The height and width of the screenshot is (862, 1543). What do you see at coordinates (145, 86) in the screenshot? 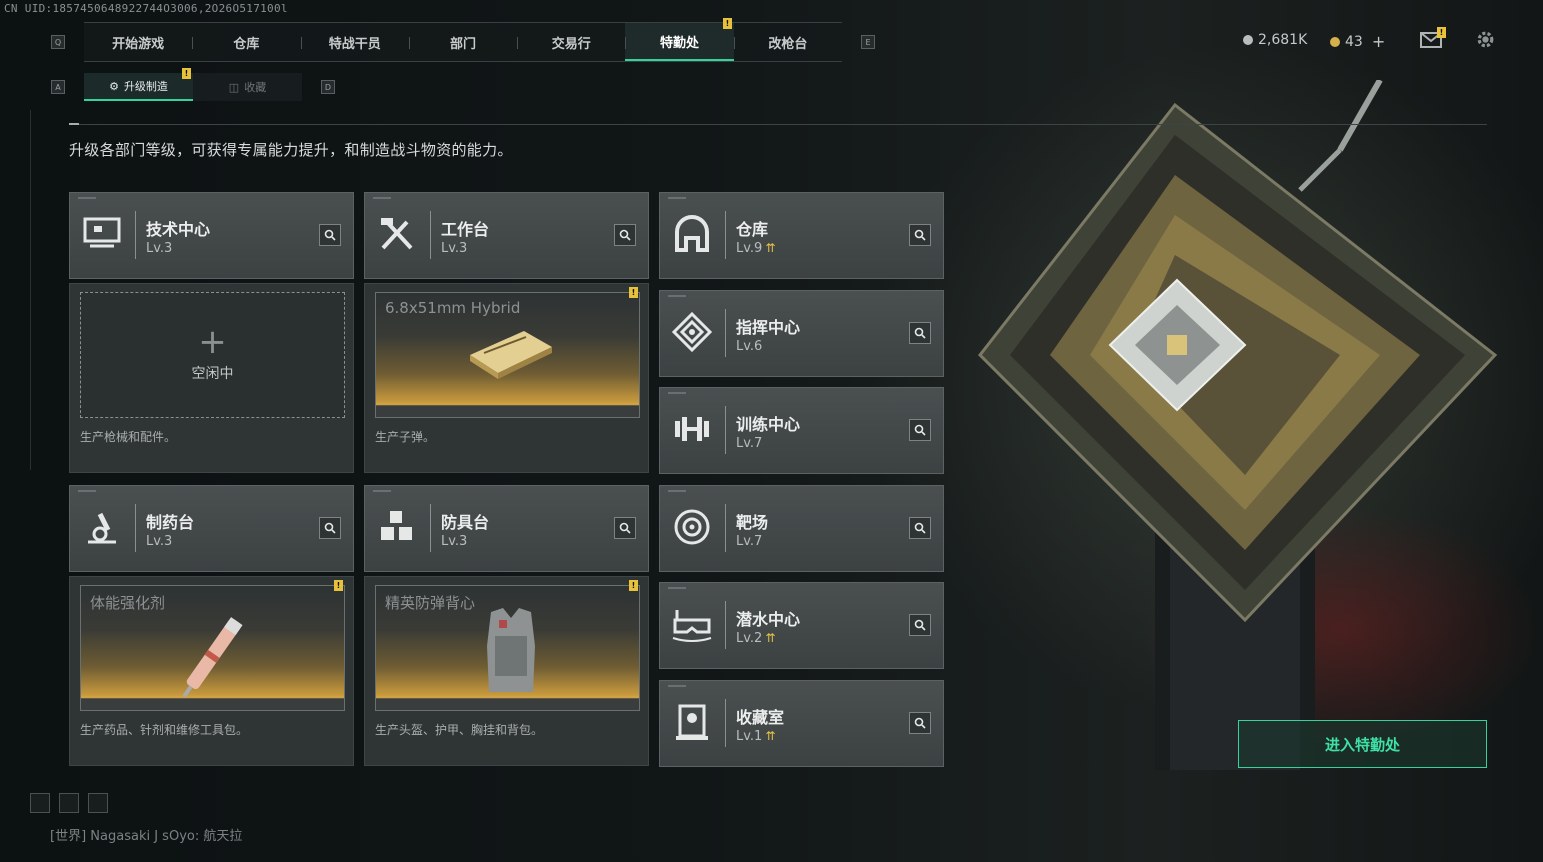
I see `tab-upgrade-craft-label: 升级制造` at bounding box center [145, 86].